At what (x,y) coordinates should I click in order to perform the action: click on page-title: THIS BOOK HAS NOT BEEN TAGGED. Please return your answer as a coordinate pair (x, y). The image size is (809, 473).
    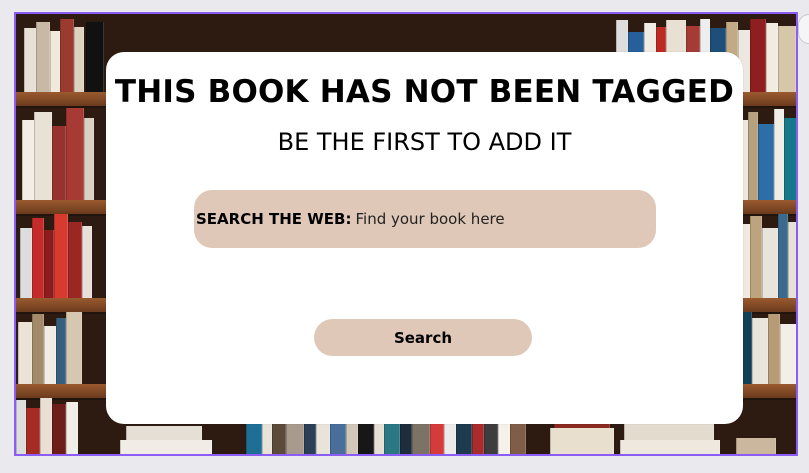
    Looking at the image, I should click on (424, 92).